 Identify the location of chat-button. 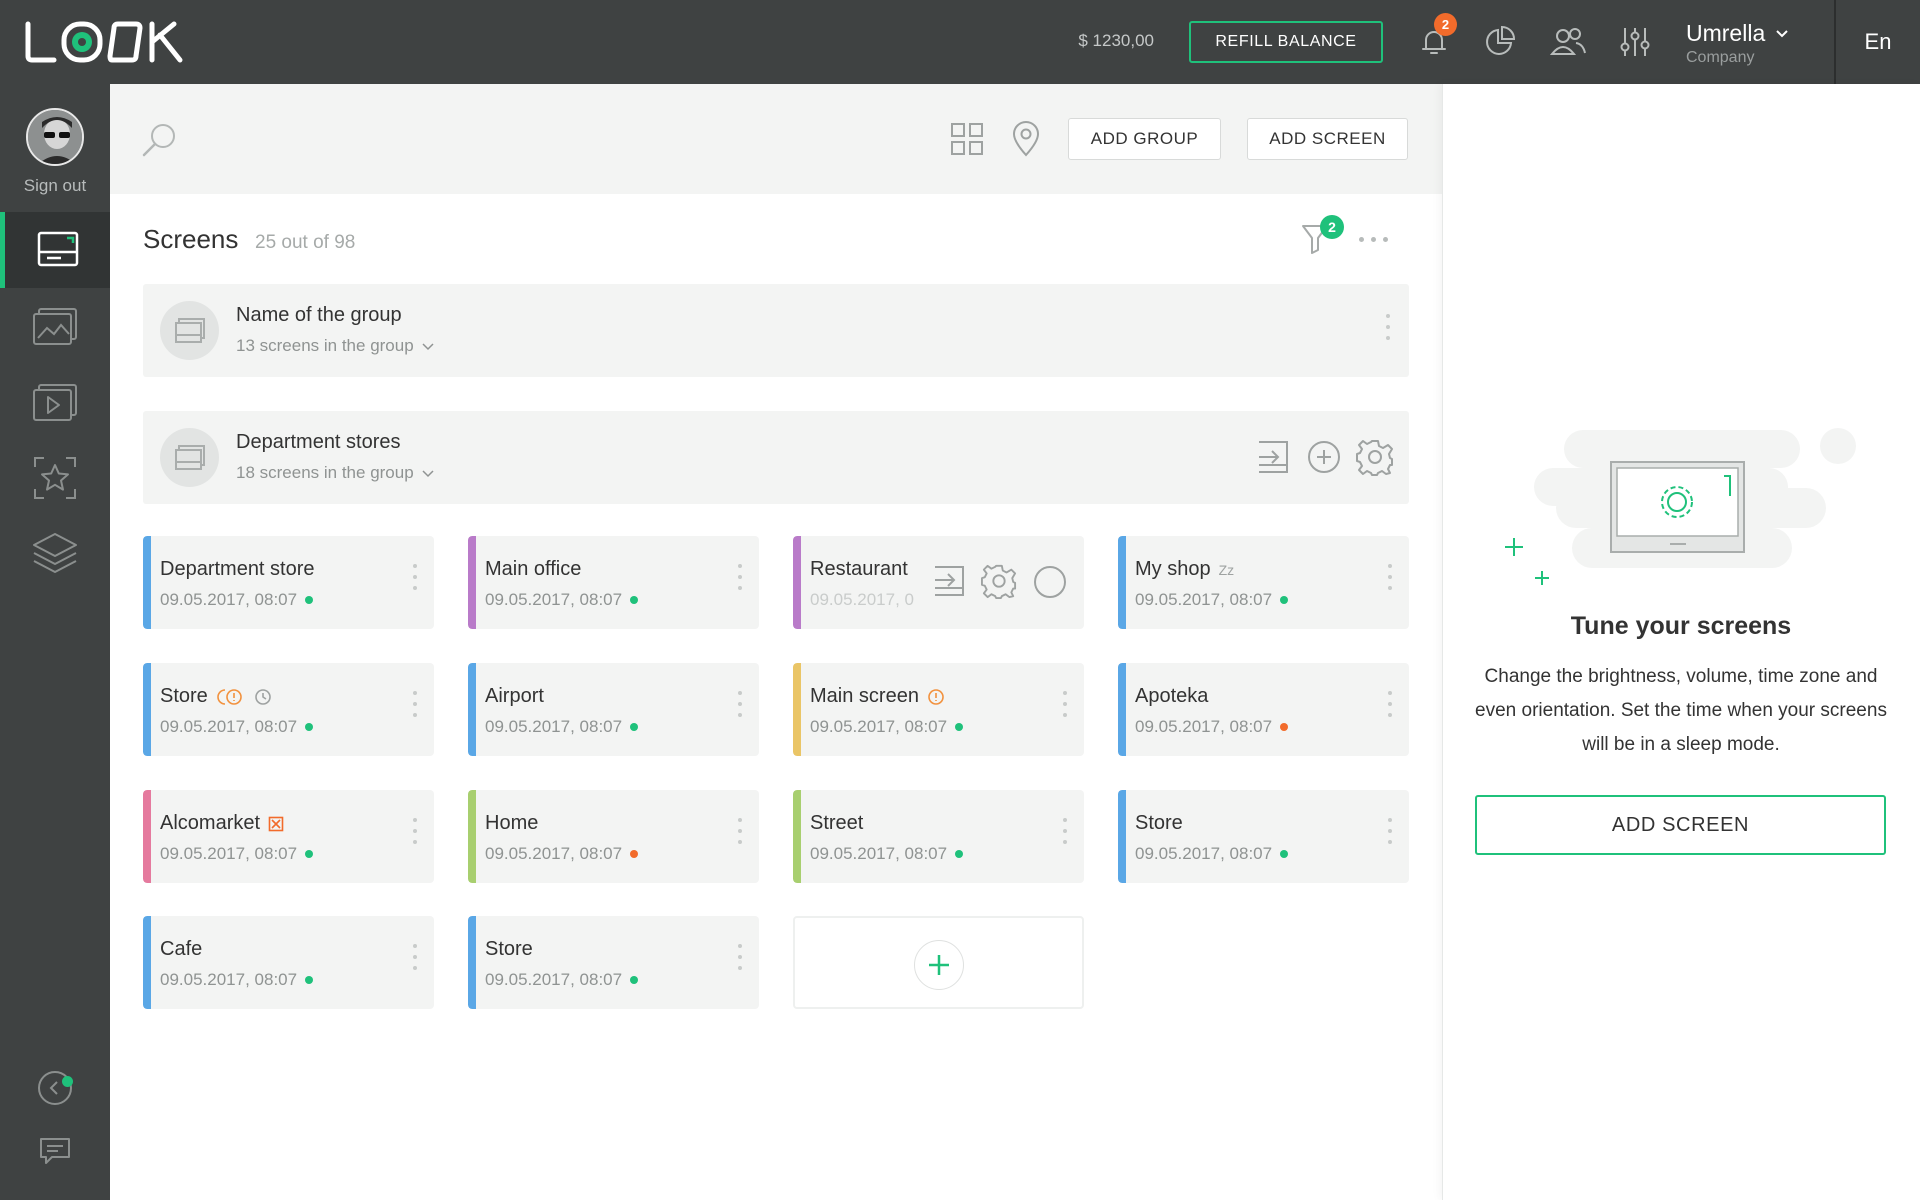
(55, 1151).